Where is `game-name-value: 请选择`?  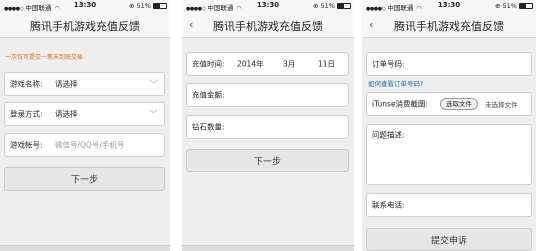 game-name-value: 请选择 is located at coordinates (66, 84).